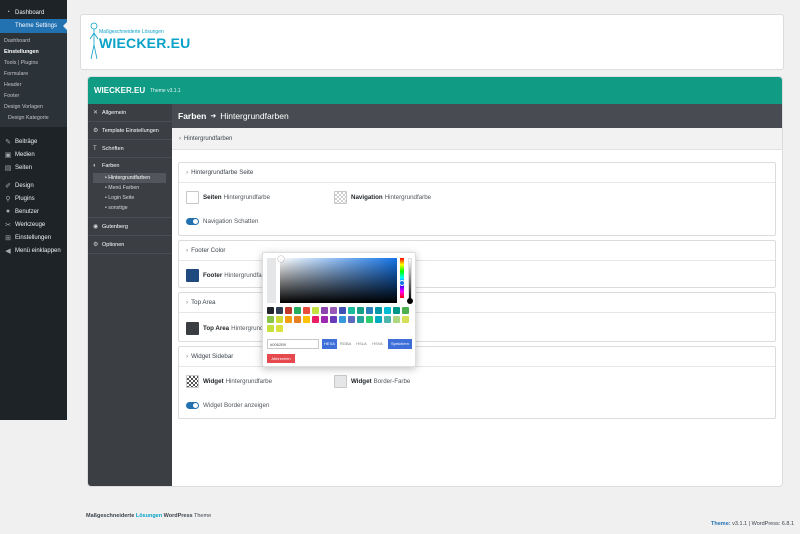 The width and height of the screenshot is (800, 534). I want to click on navigation-color-swatch, so click(340, 197).